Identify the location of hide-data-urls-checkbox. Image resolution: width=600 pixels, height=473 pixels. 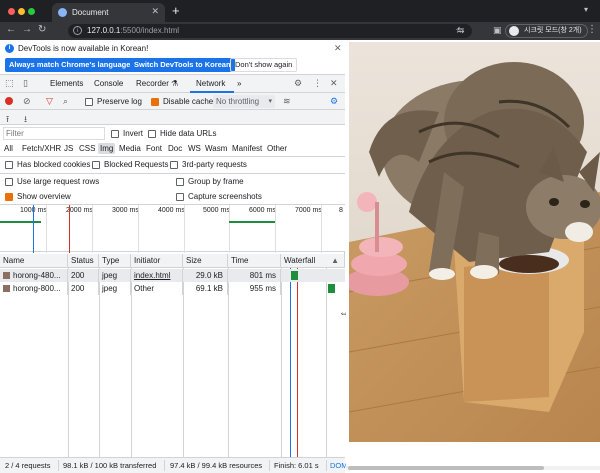
(152, 134).